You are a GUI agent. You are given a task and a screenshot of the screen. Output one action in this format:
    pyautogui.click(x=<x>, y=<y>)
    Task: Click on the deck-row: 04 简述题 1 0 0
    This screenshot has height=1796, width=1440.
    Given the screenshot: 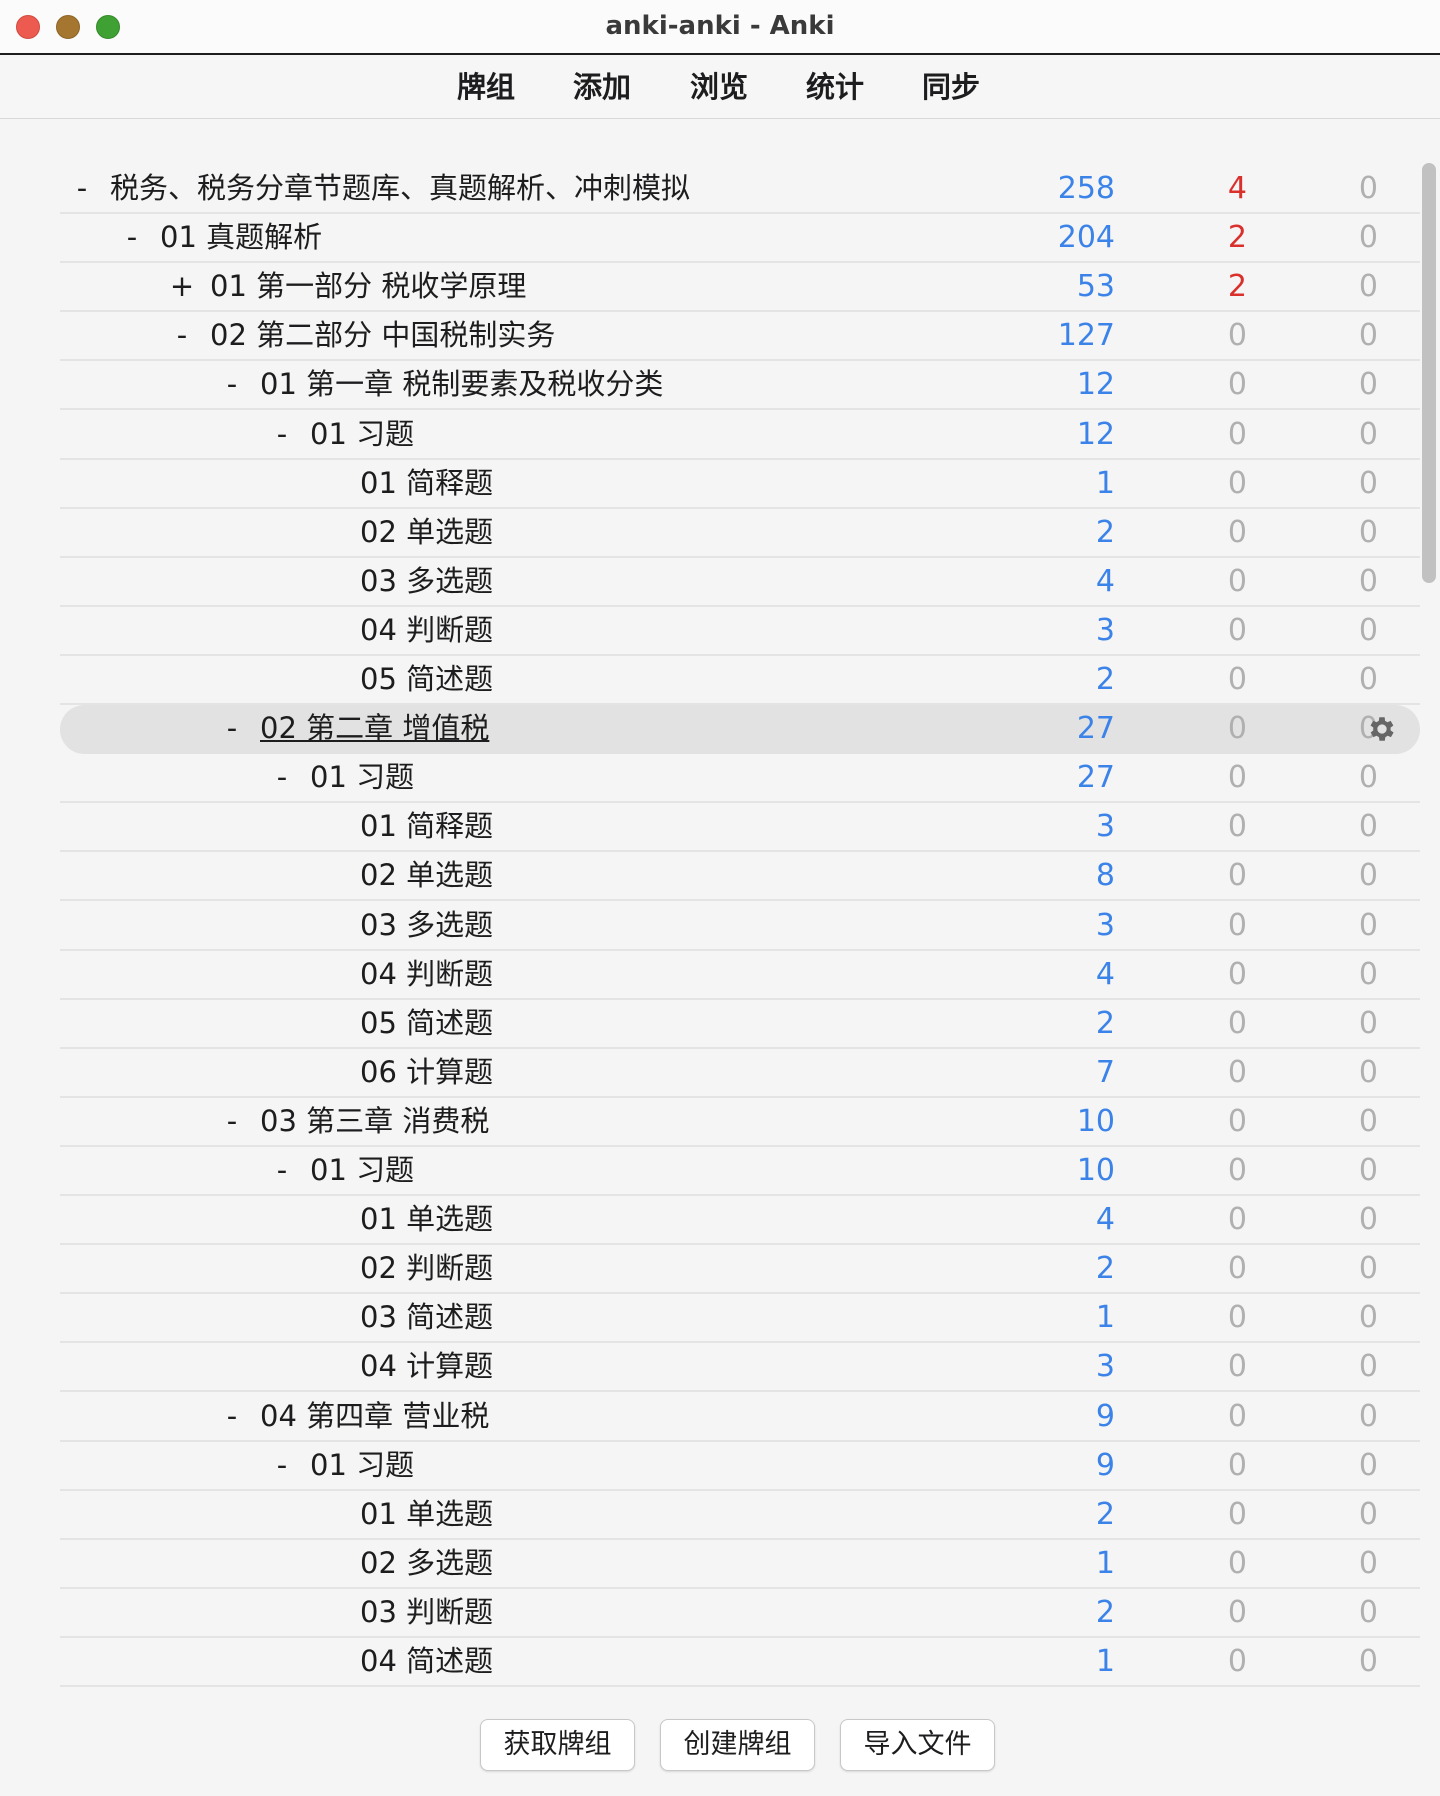 What is the action you would take?
    pyautogui.click(x=740, y=1662)
    